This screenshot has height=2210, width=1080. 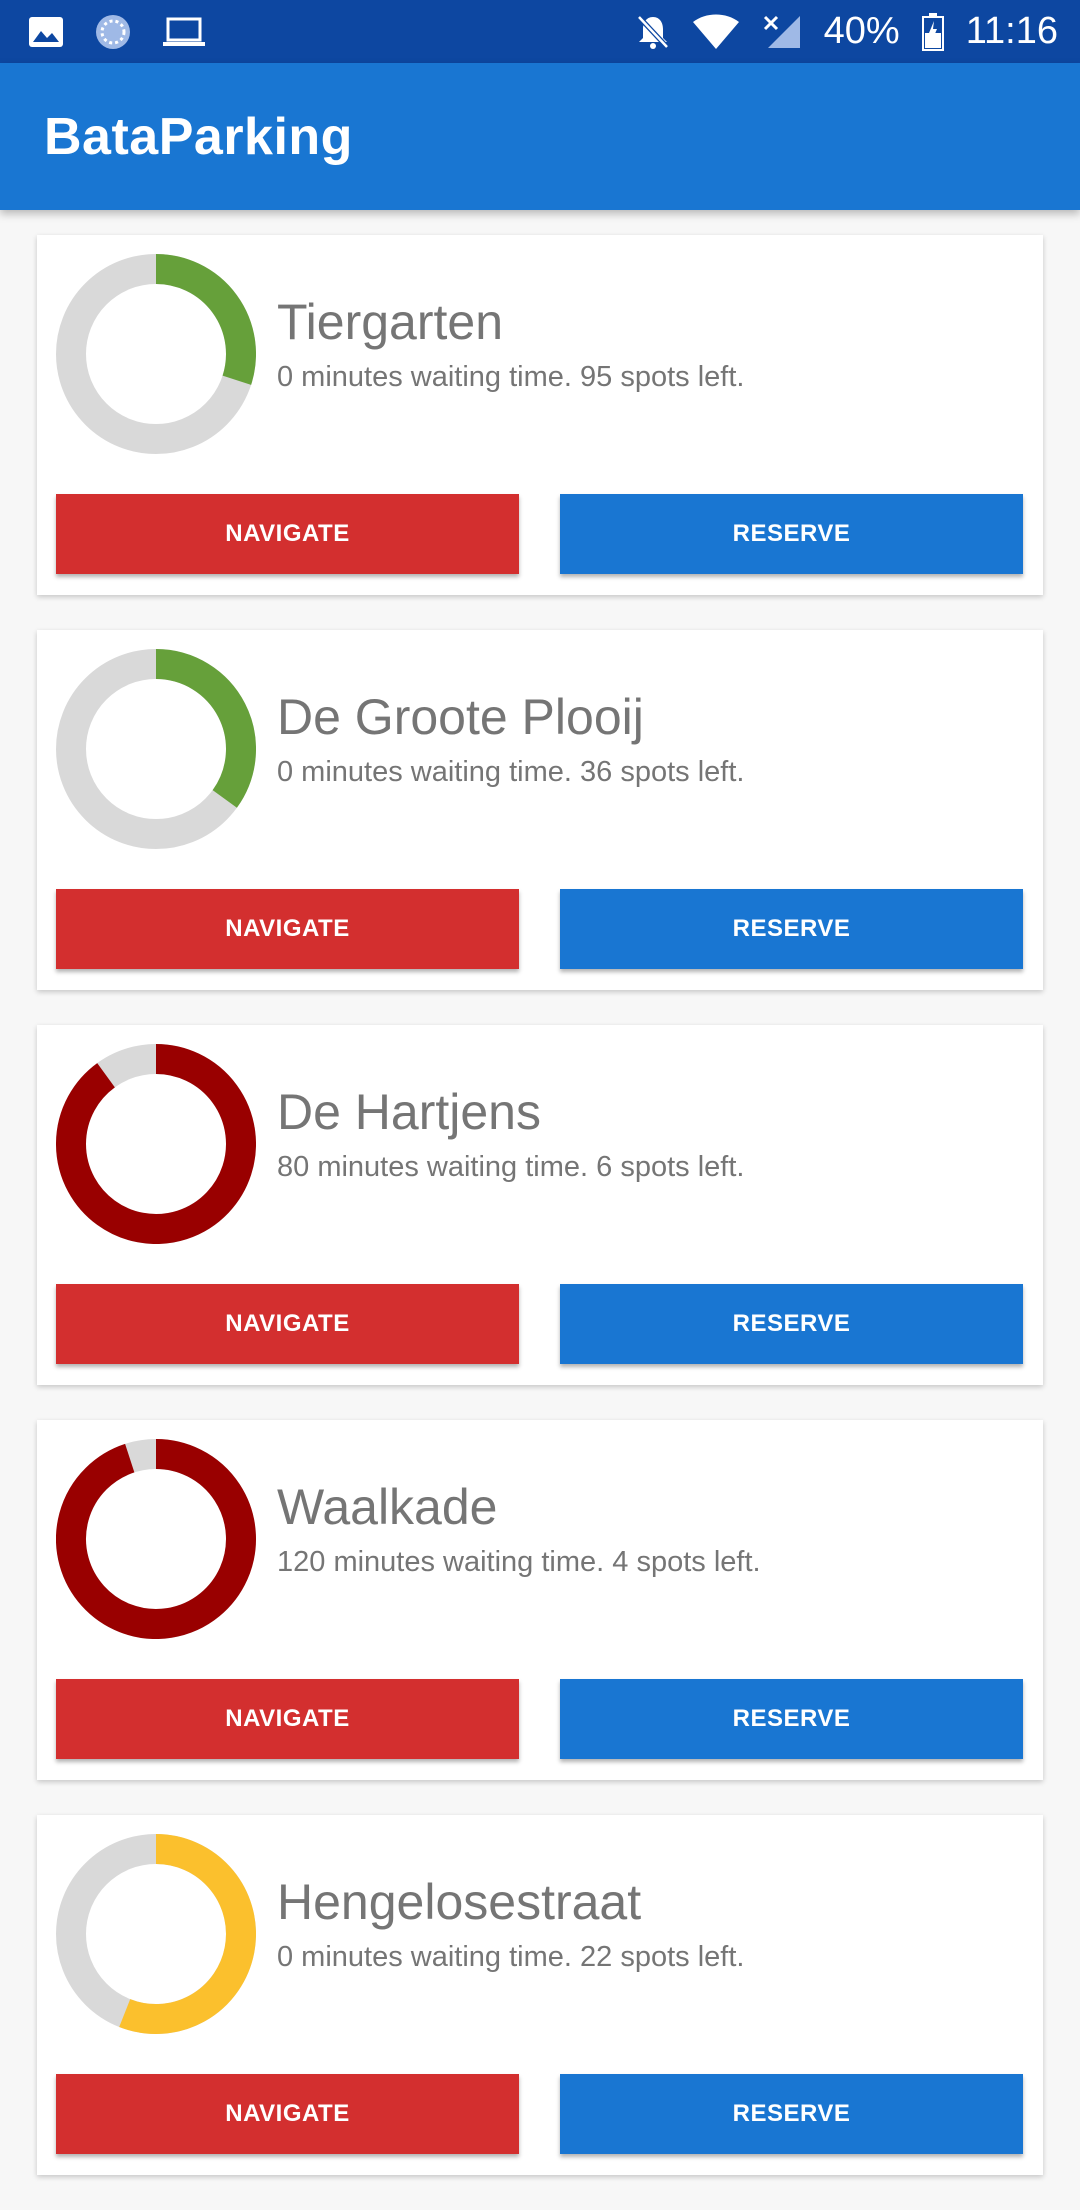 What do you see at coordinates (459, 1902) in the screenshot?
I see `parking-name: Hengelosestraat` at bounding box center [459, 1902].